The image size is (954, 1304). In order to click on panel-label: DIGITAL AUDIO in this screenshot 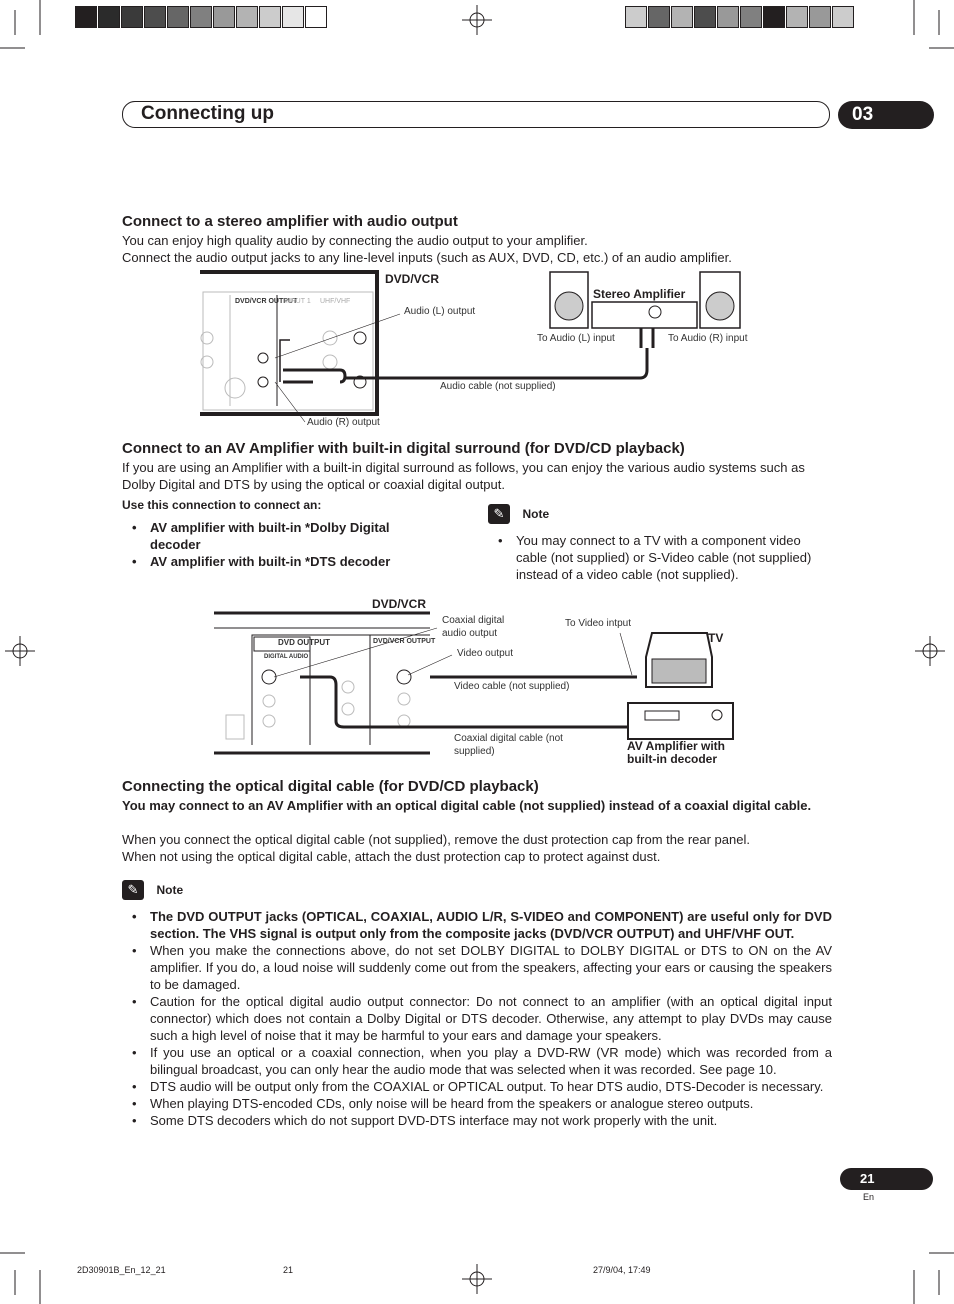, I will do `click(286, 657)`.